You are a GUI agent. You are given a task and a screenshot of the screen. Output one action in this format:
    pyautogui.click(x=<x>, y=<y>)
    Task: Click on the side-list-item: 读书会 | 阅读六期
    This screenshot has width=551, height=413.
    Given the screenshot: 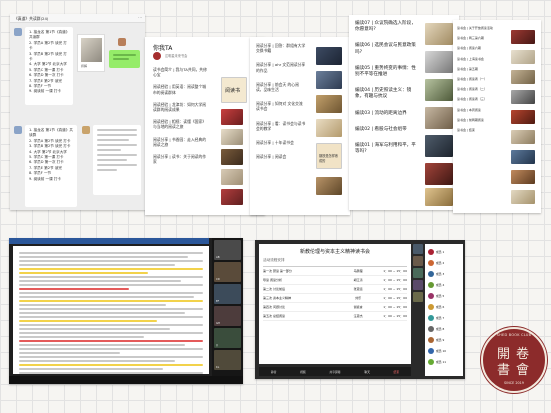 What is the action you would take?
    pyautogui.click(x=482, y=48)
    